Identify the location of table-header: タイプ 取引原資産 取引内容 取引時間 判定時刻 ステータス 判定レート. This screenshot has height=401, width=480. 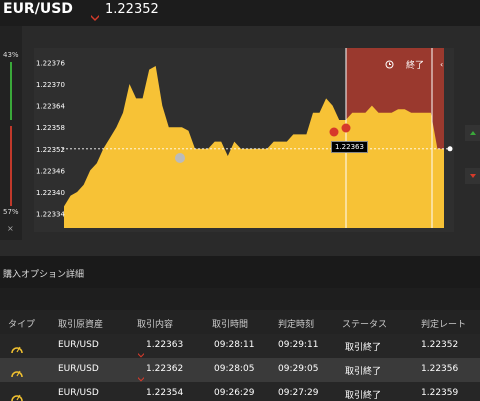
(240, 322).